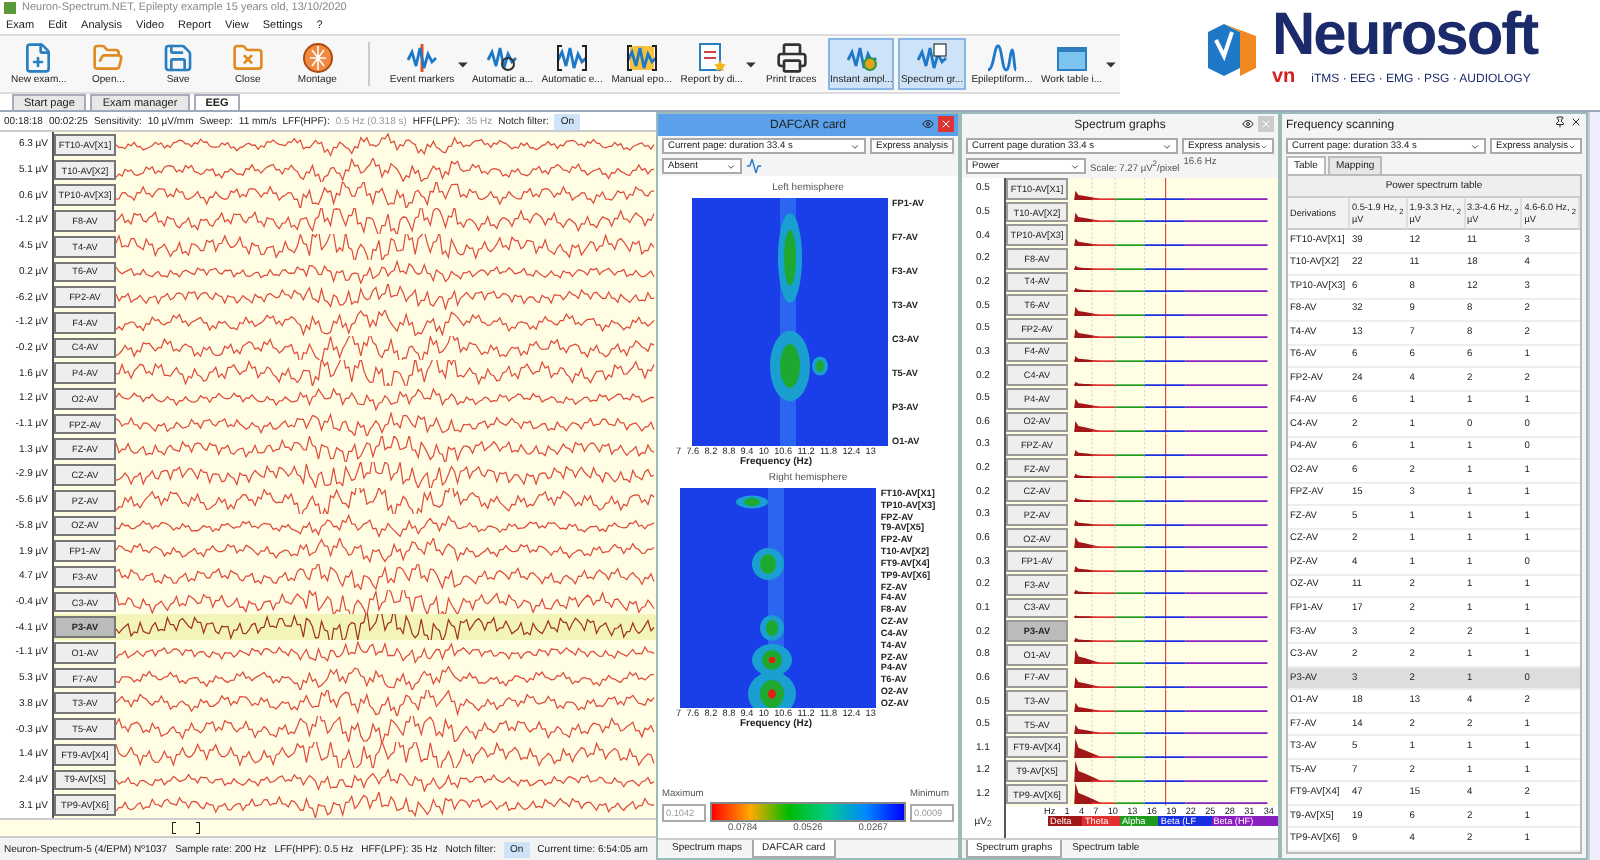 The width and height of the screenshot is (1600, 860). Describe the element at coordinates (422, 58) in the screenshot. I see `wave-marker-icon` at that location.